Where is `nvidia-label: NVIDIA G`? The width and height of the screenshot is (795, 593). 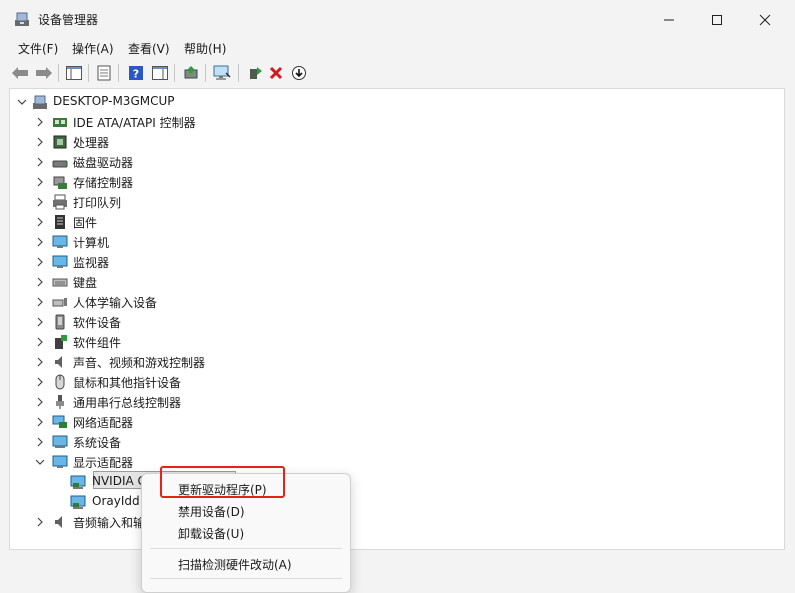 nvidia-label: NVIDIA G is located at coordinates (119, 481).